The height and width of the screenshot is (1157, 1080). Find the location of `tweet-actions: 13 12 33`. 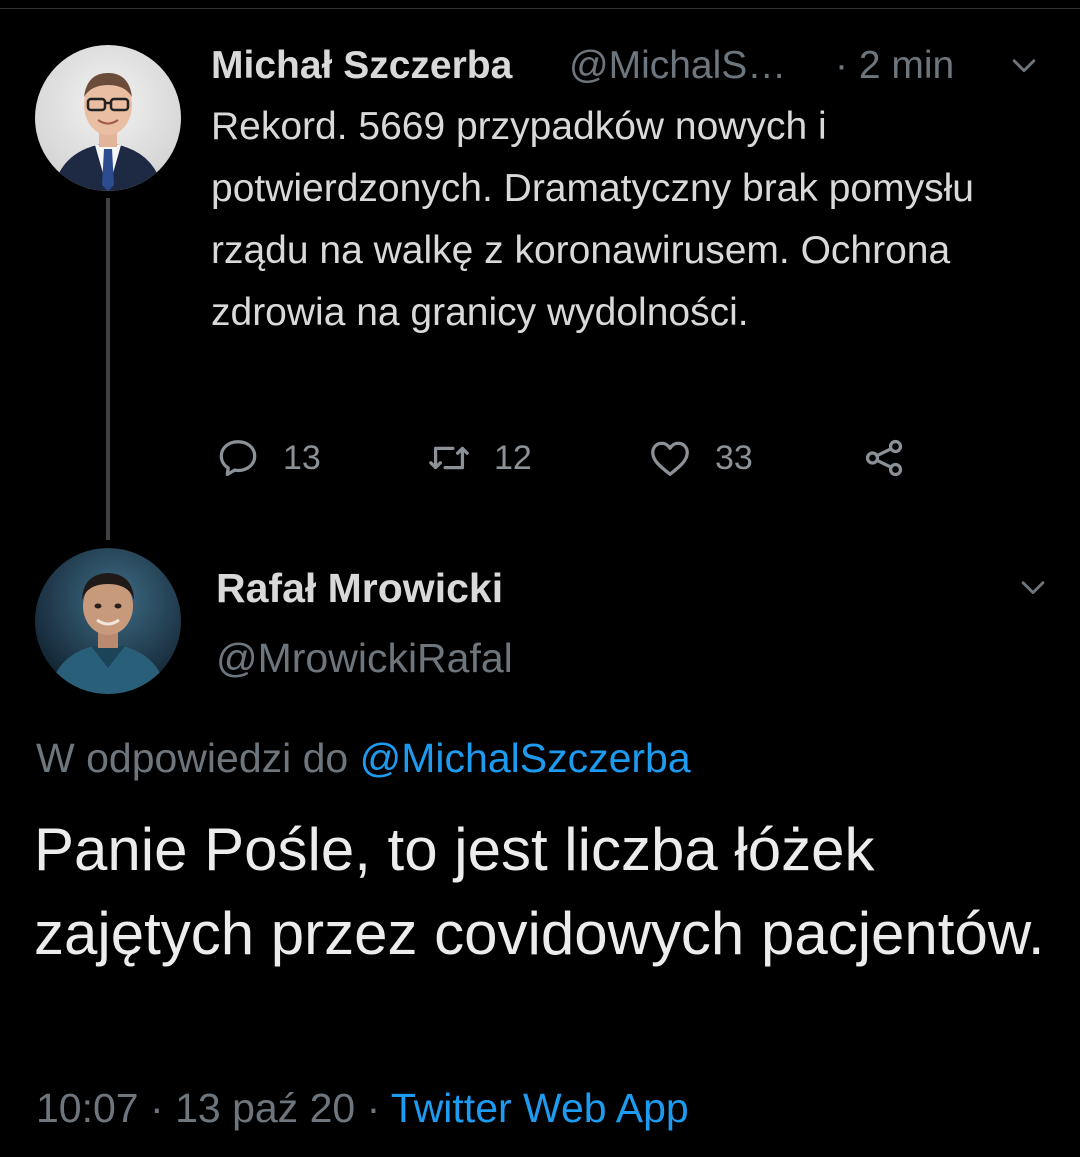

tweet-actions: 13 12 33 is located at coordinates (571, 458).